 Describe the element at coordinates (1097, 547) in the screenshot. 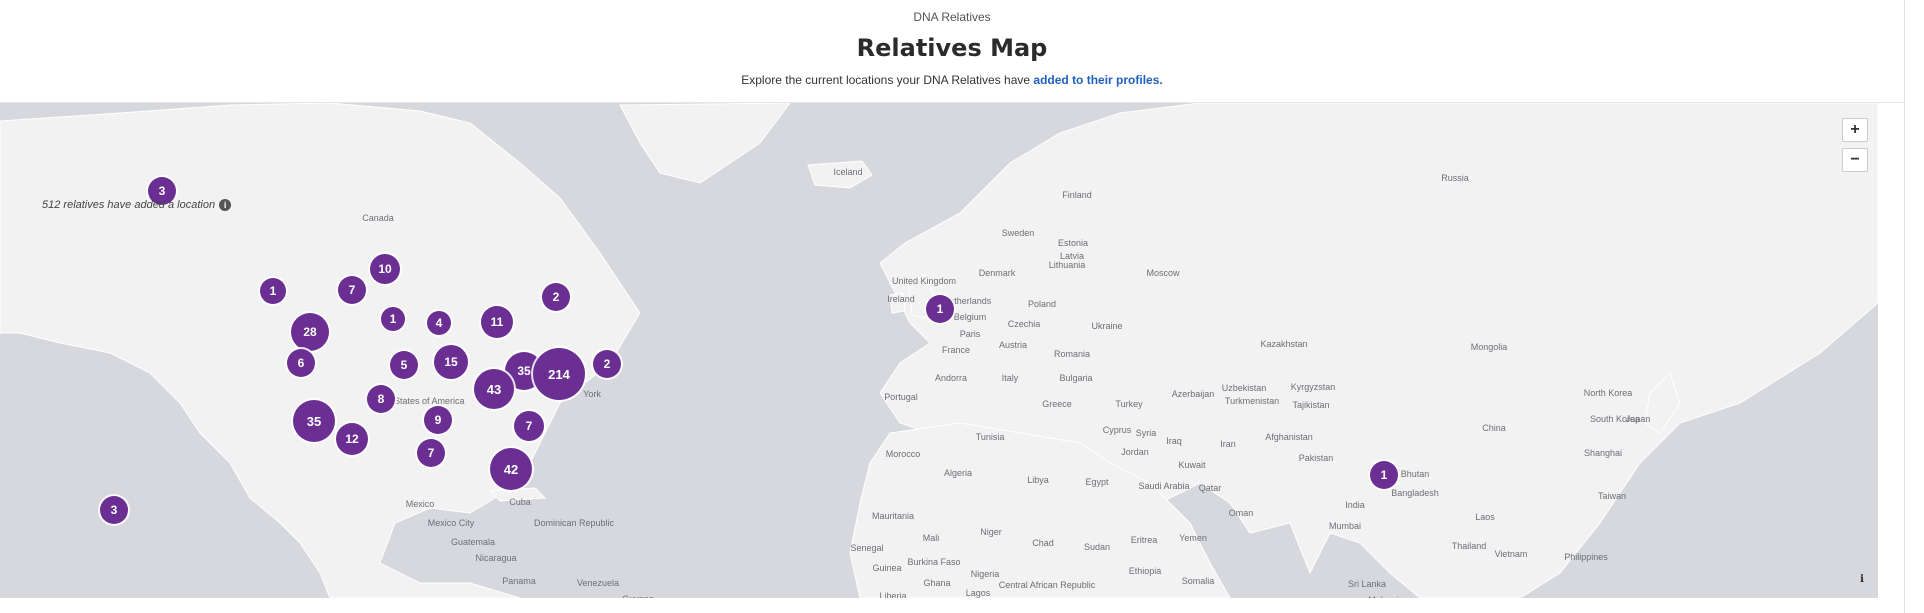

I see `map-label: Sudan` at that location.